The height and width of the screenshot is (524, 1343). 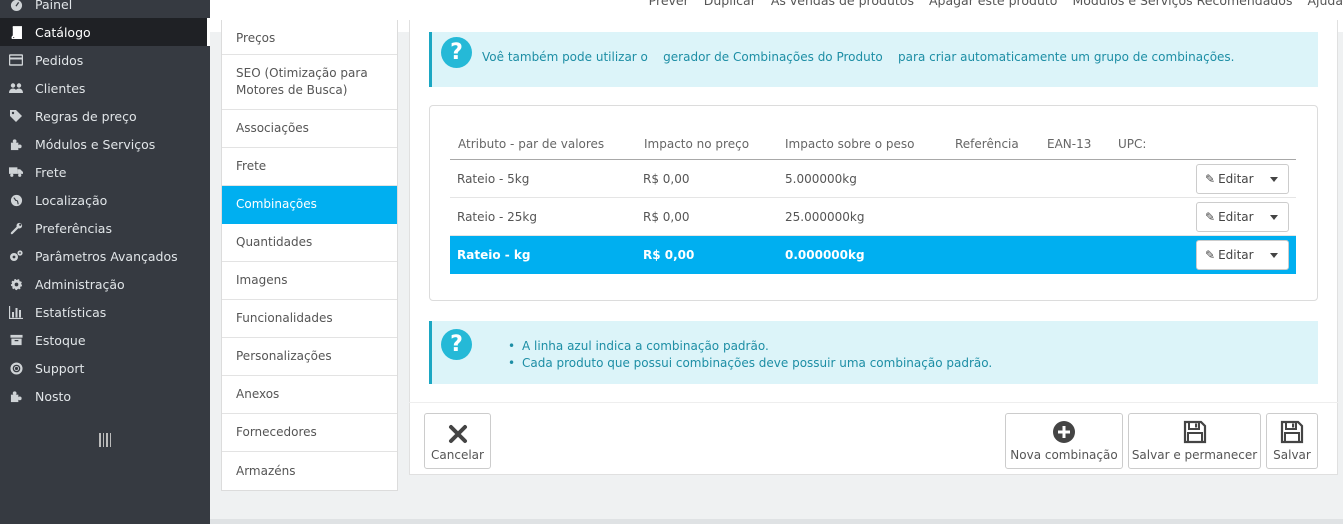 I want to click on col-header-weight-impact: Impacto sobre o peso, so click(x=850, y=144).